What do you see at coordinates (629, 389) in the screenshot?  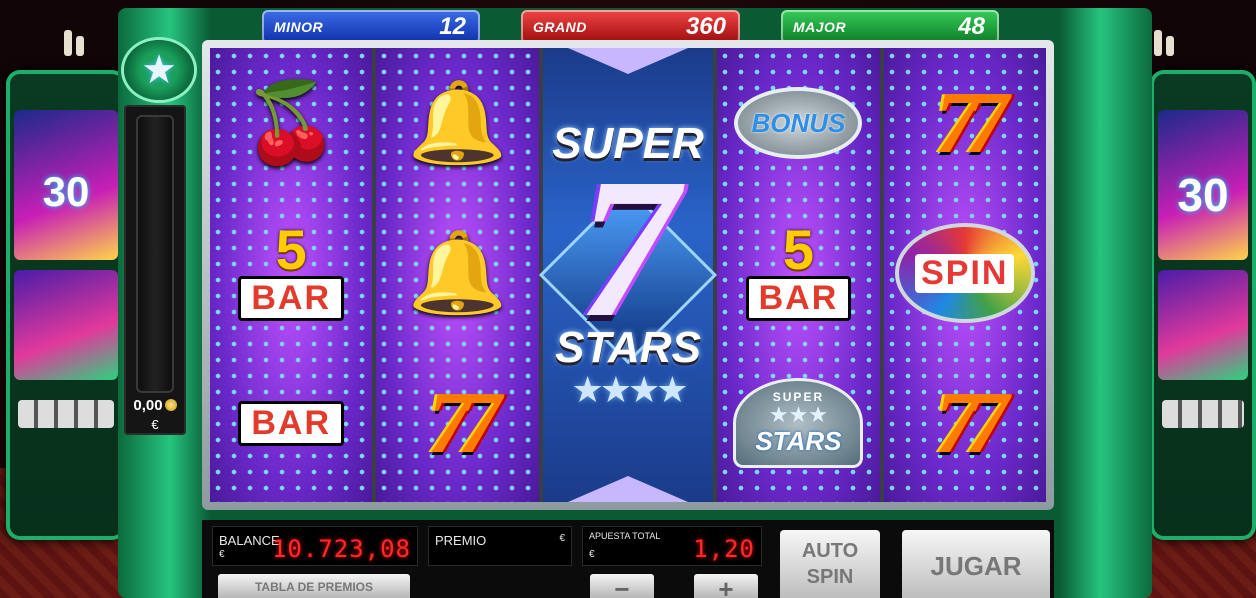 I see `star-icon: ★★★★` at bounding box center [629, 389].